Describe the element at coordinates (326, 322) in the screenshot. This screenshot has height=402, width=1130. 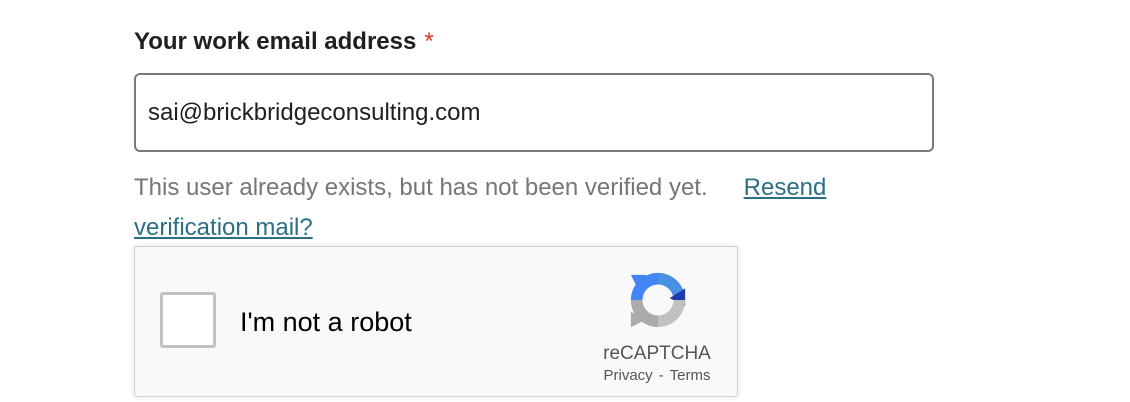
I see `not-a-robot-label: I'm not a robot` at that location.